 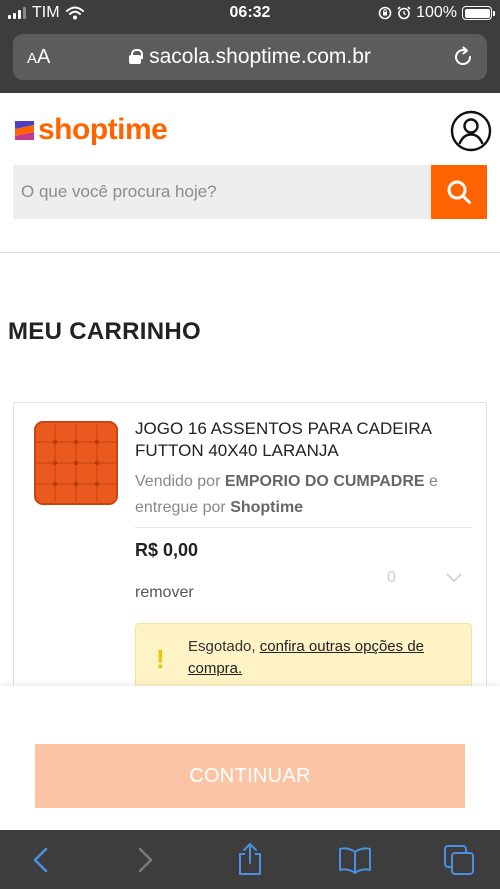 I want to click on status-bar: TIM 06:32 100%, so click(x=250, y=14).